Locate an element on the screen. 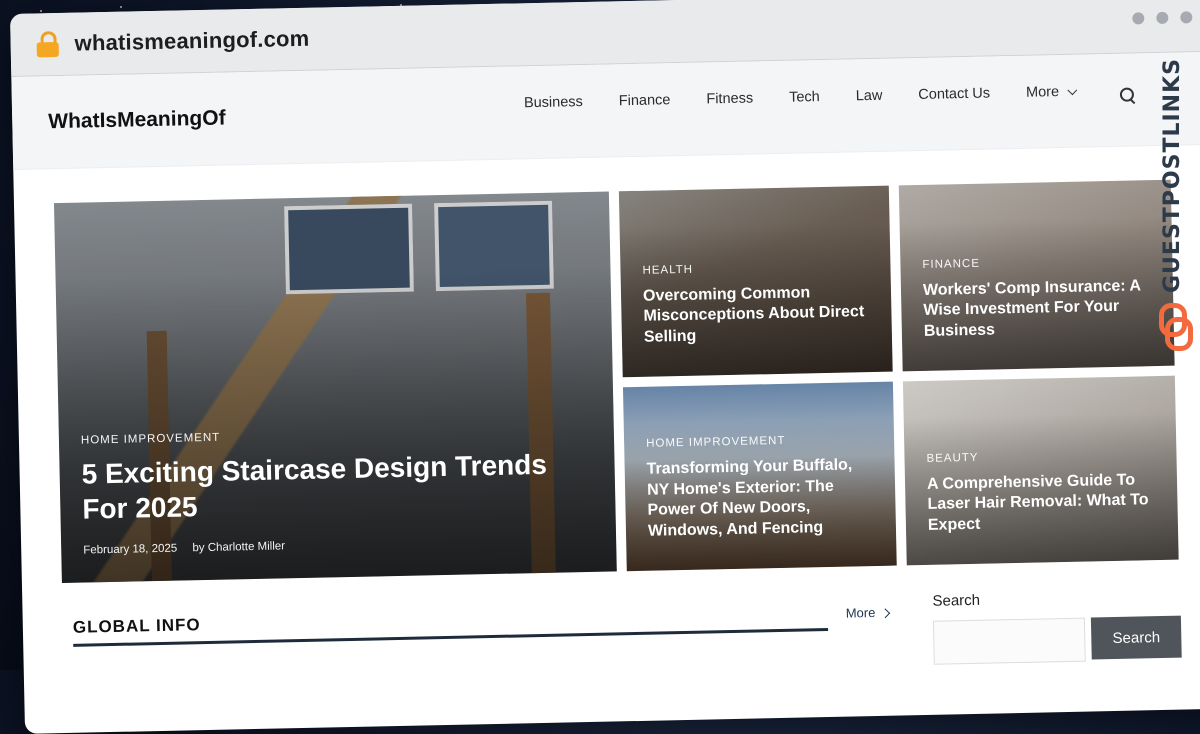  watermark-logo: GUESTPOSTLINKS is located at coordinates (1172, 208).